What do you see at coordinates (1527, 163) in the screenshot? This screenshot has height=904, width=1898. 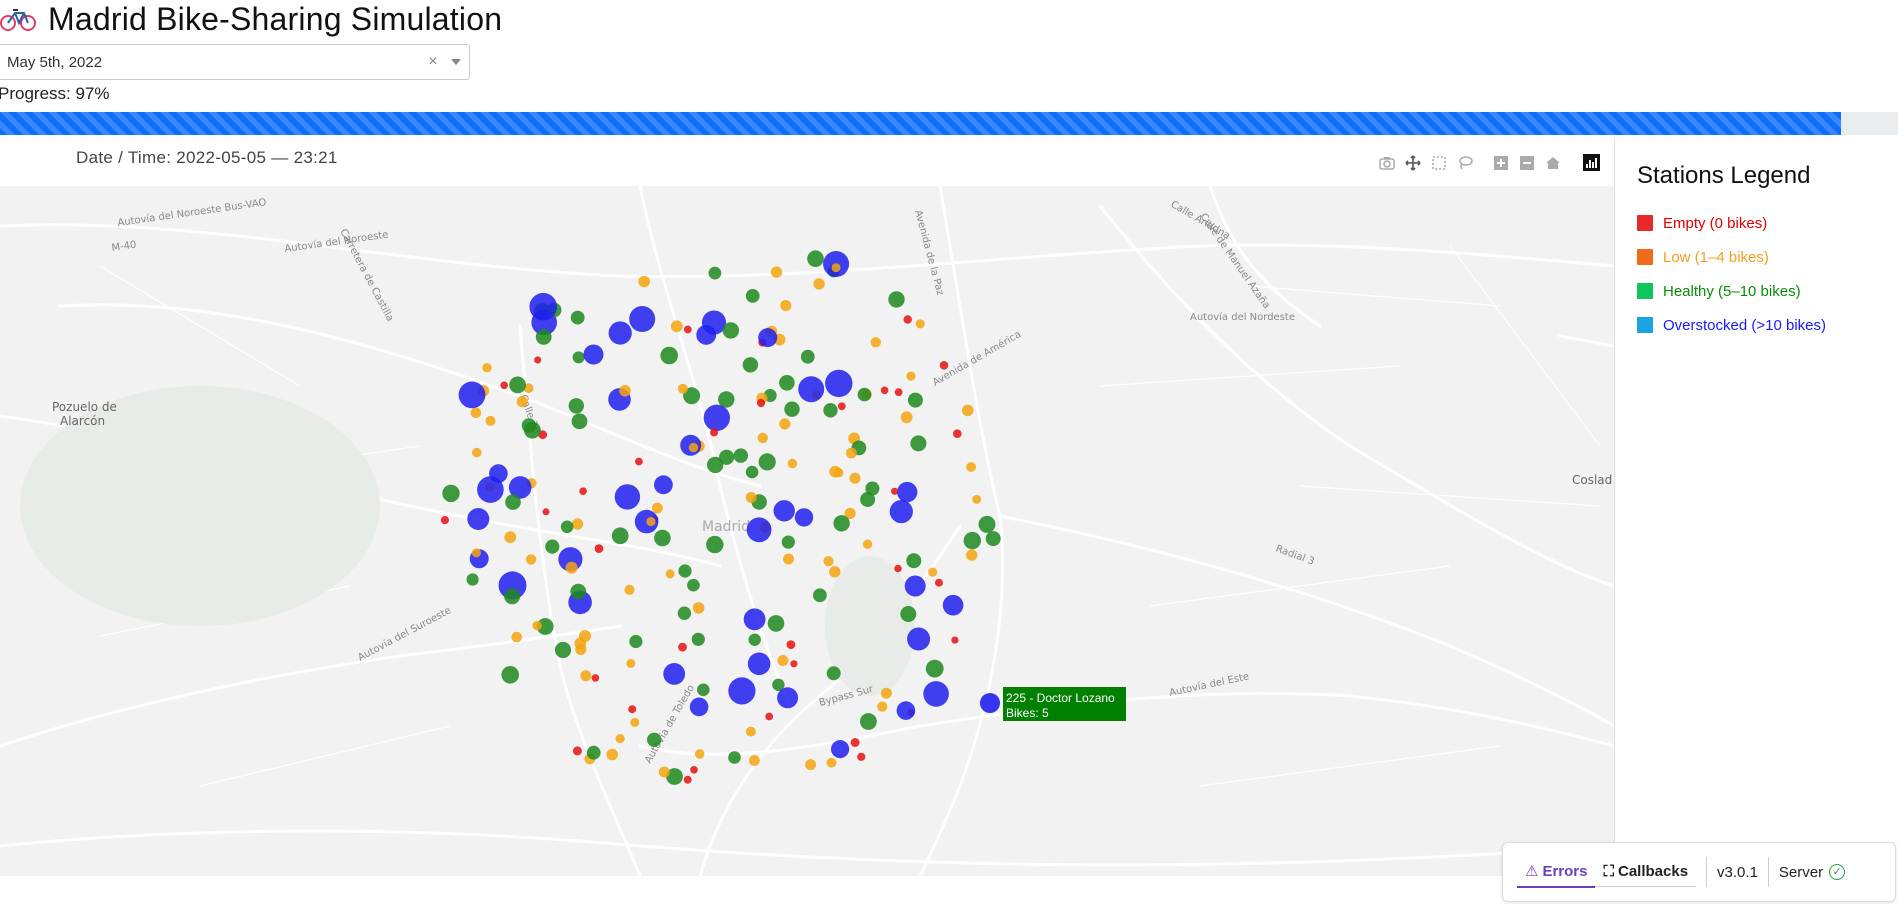 I see `zoom-out-icon` at bounding box center [1527, 163].